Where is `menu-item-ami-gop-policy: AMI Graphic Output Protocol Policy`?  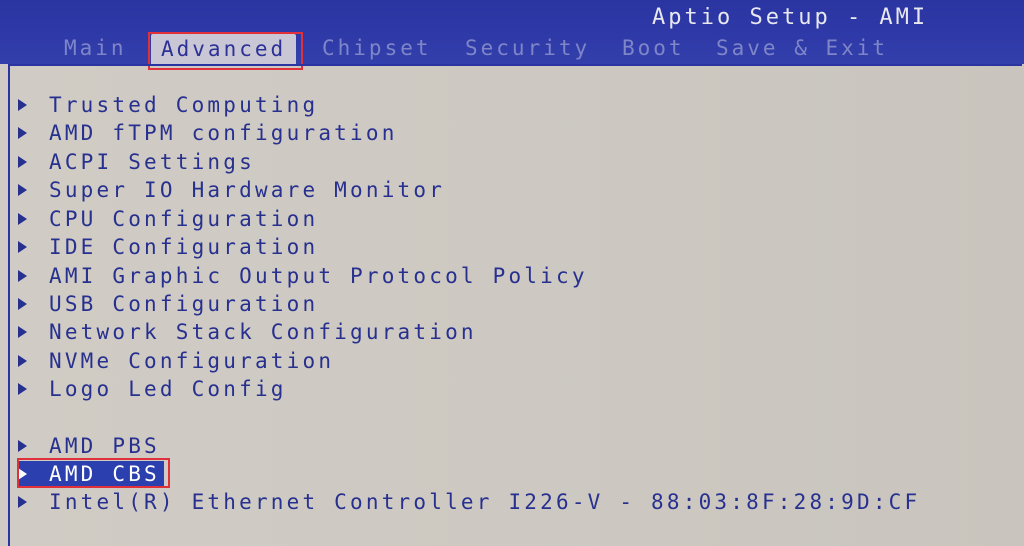 menu-item-ami-gop-policy: AMI Graphic Output Protocol Policy is located at coordinates (303, 276).